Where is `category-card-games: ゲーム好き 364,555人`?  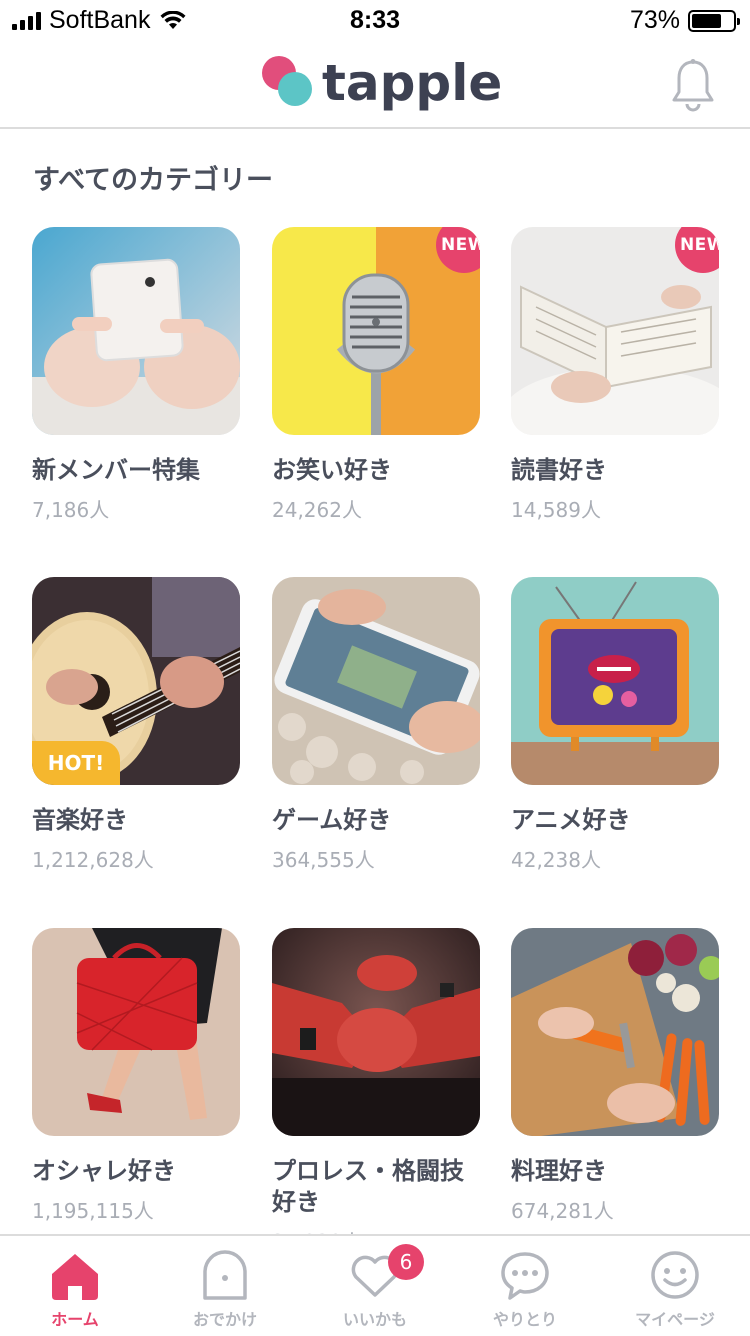
category-card-games: ゲーム好き 364,555人 is located at coordinates (376, 725).